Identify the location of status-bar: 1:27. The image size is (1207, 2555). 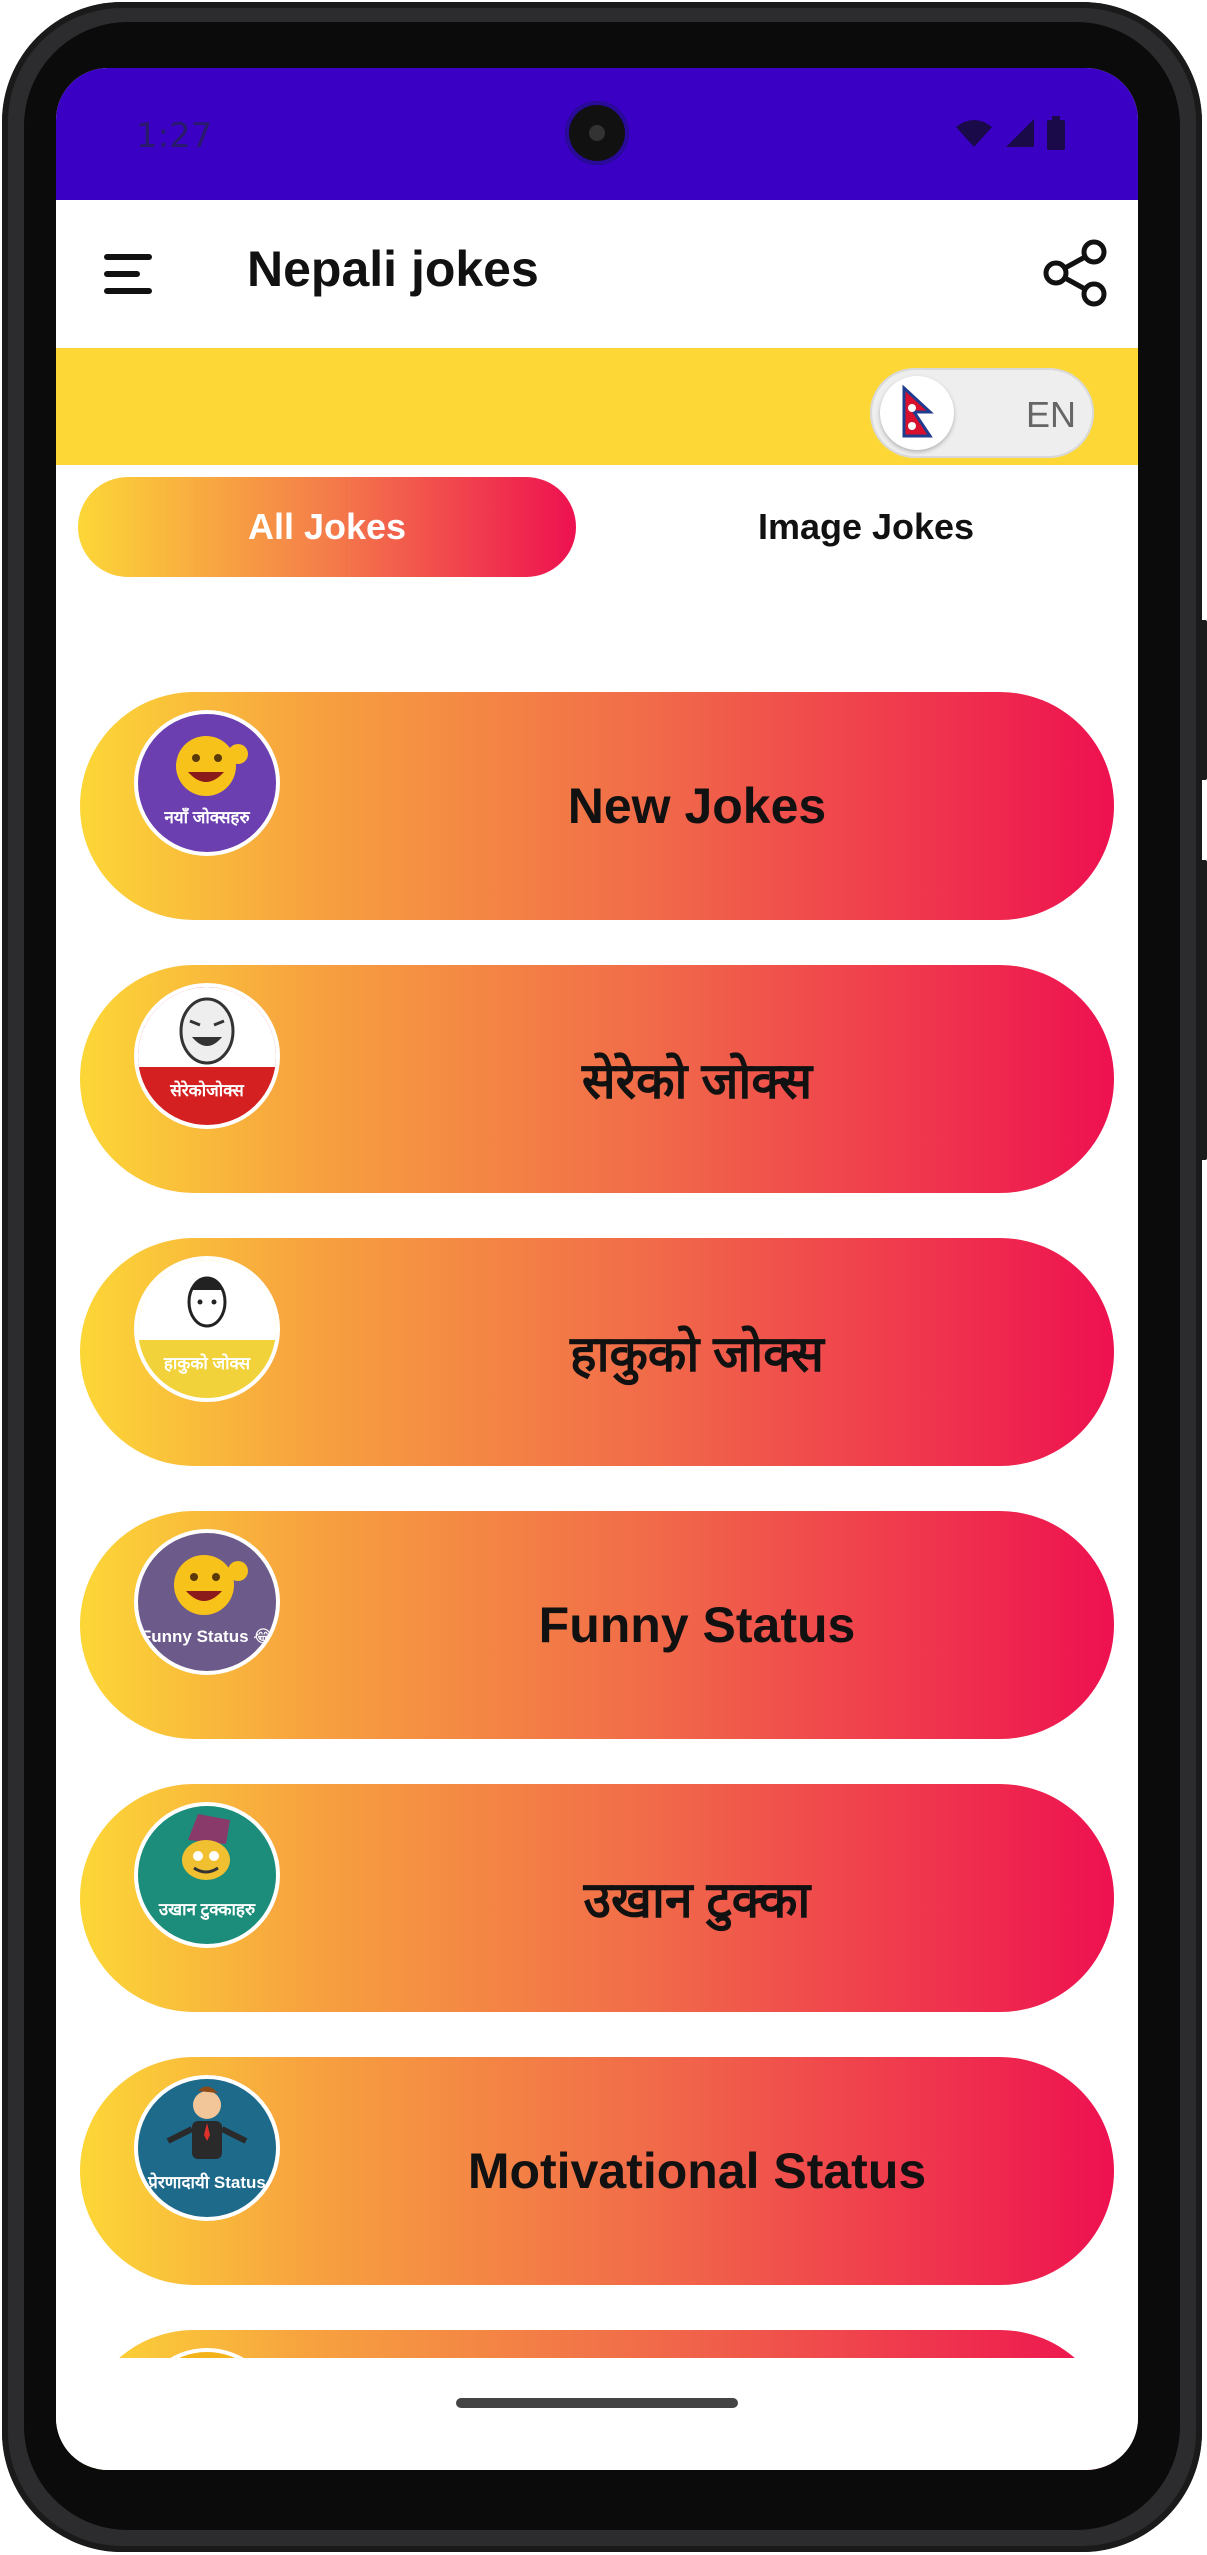
(597, 134).